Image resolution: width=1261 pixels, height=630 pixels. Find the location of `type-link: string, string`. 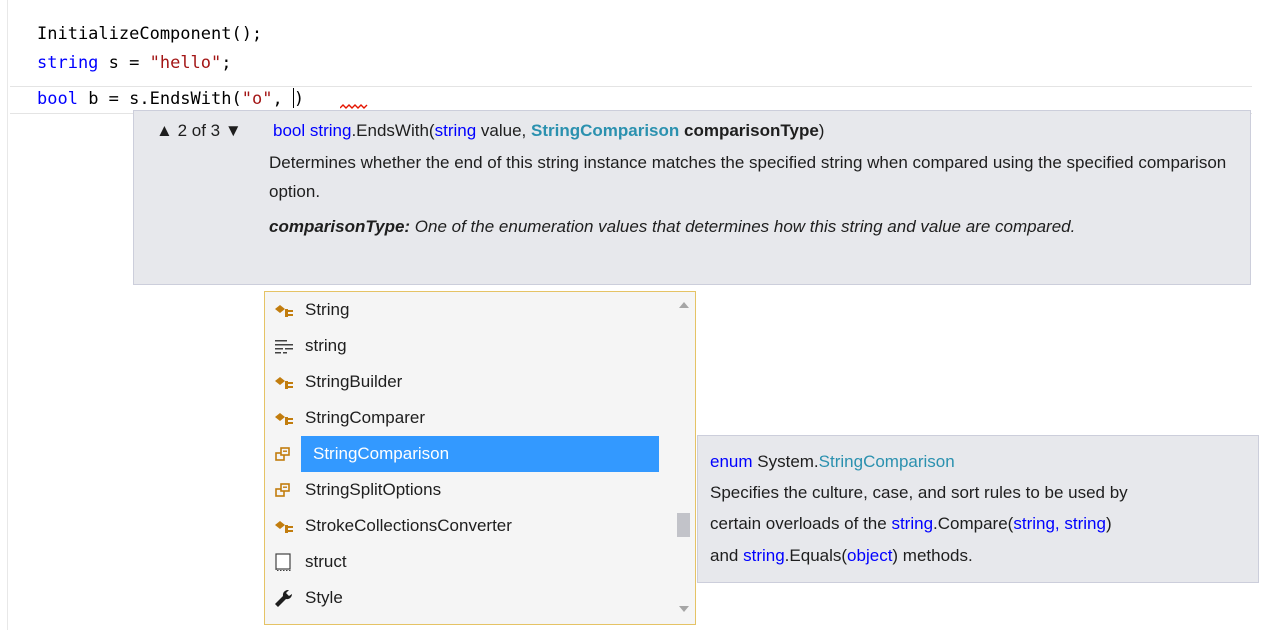

type-link: string, string is located at coordinates (1059, 523).